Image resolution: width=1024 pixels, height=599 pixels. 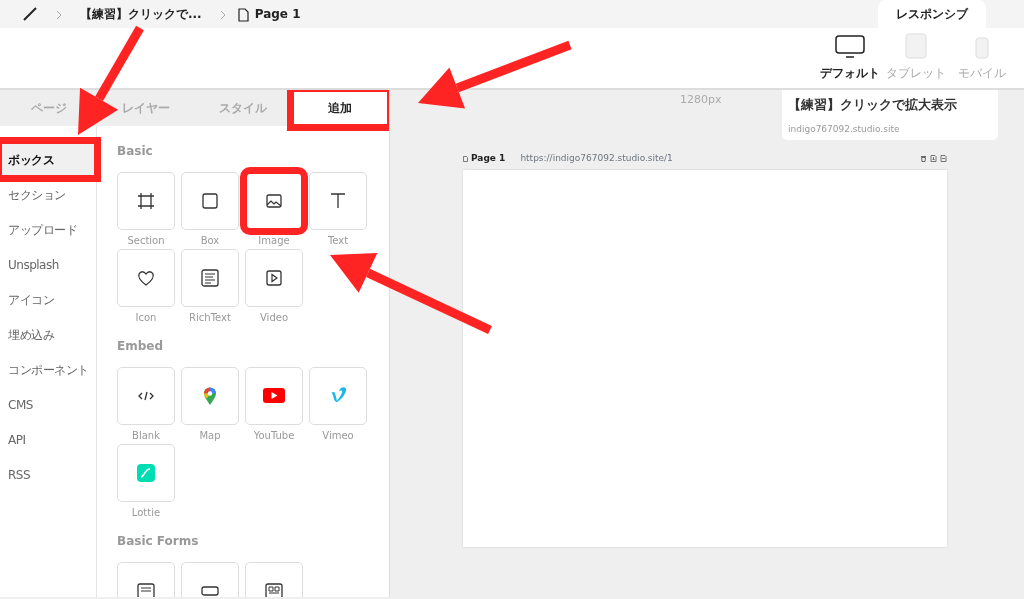 I want to click on tile-label: RichText, so click(x=210, y=318).